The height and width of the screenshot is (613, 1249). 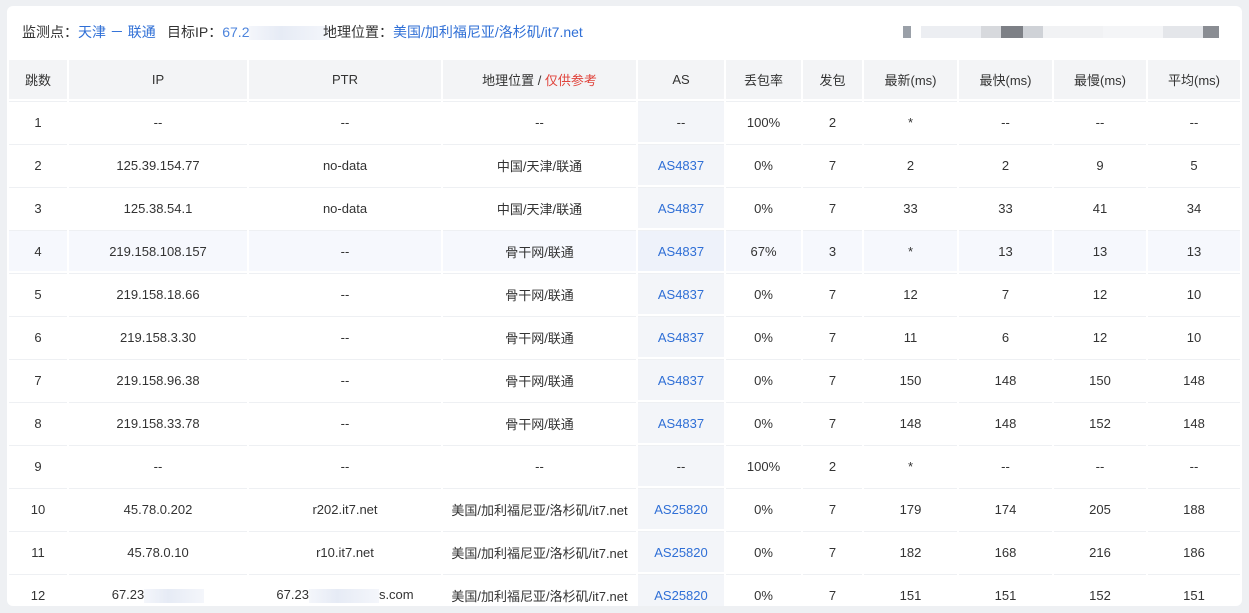 What do you see at coordinates (38, 422) in the screenshot?
I see `cell-hop: 8` at bounding box center [38, 422].